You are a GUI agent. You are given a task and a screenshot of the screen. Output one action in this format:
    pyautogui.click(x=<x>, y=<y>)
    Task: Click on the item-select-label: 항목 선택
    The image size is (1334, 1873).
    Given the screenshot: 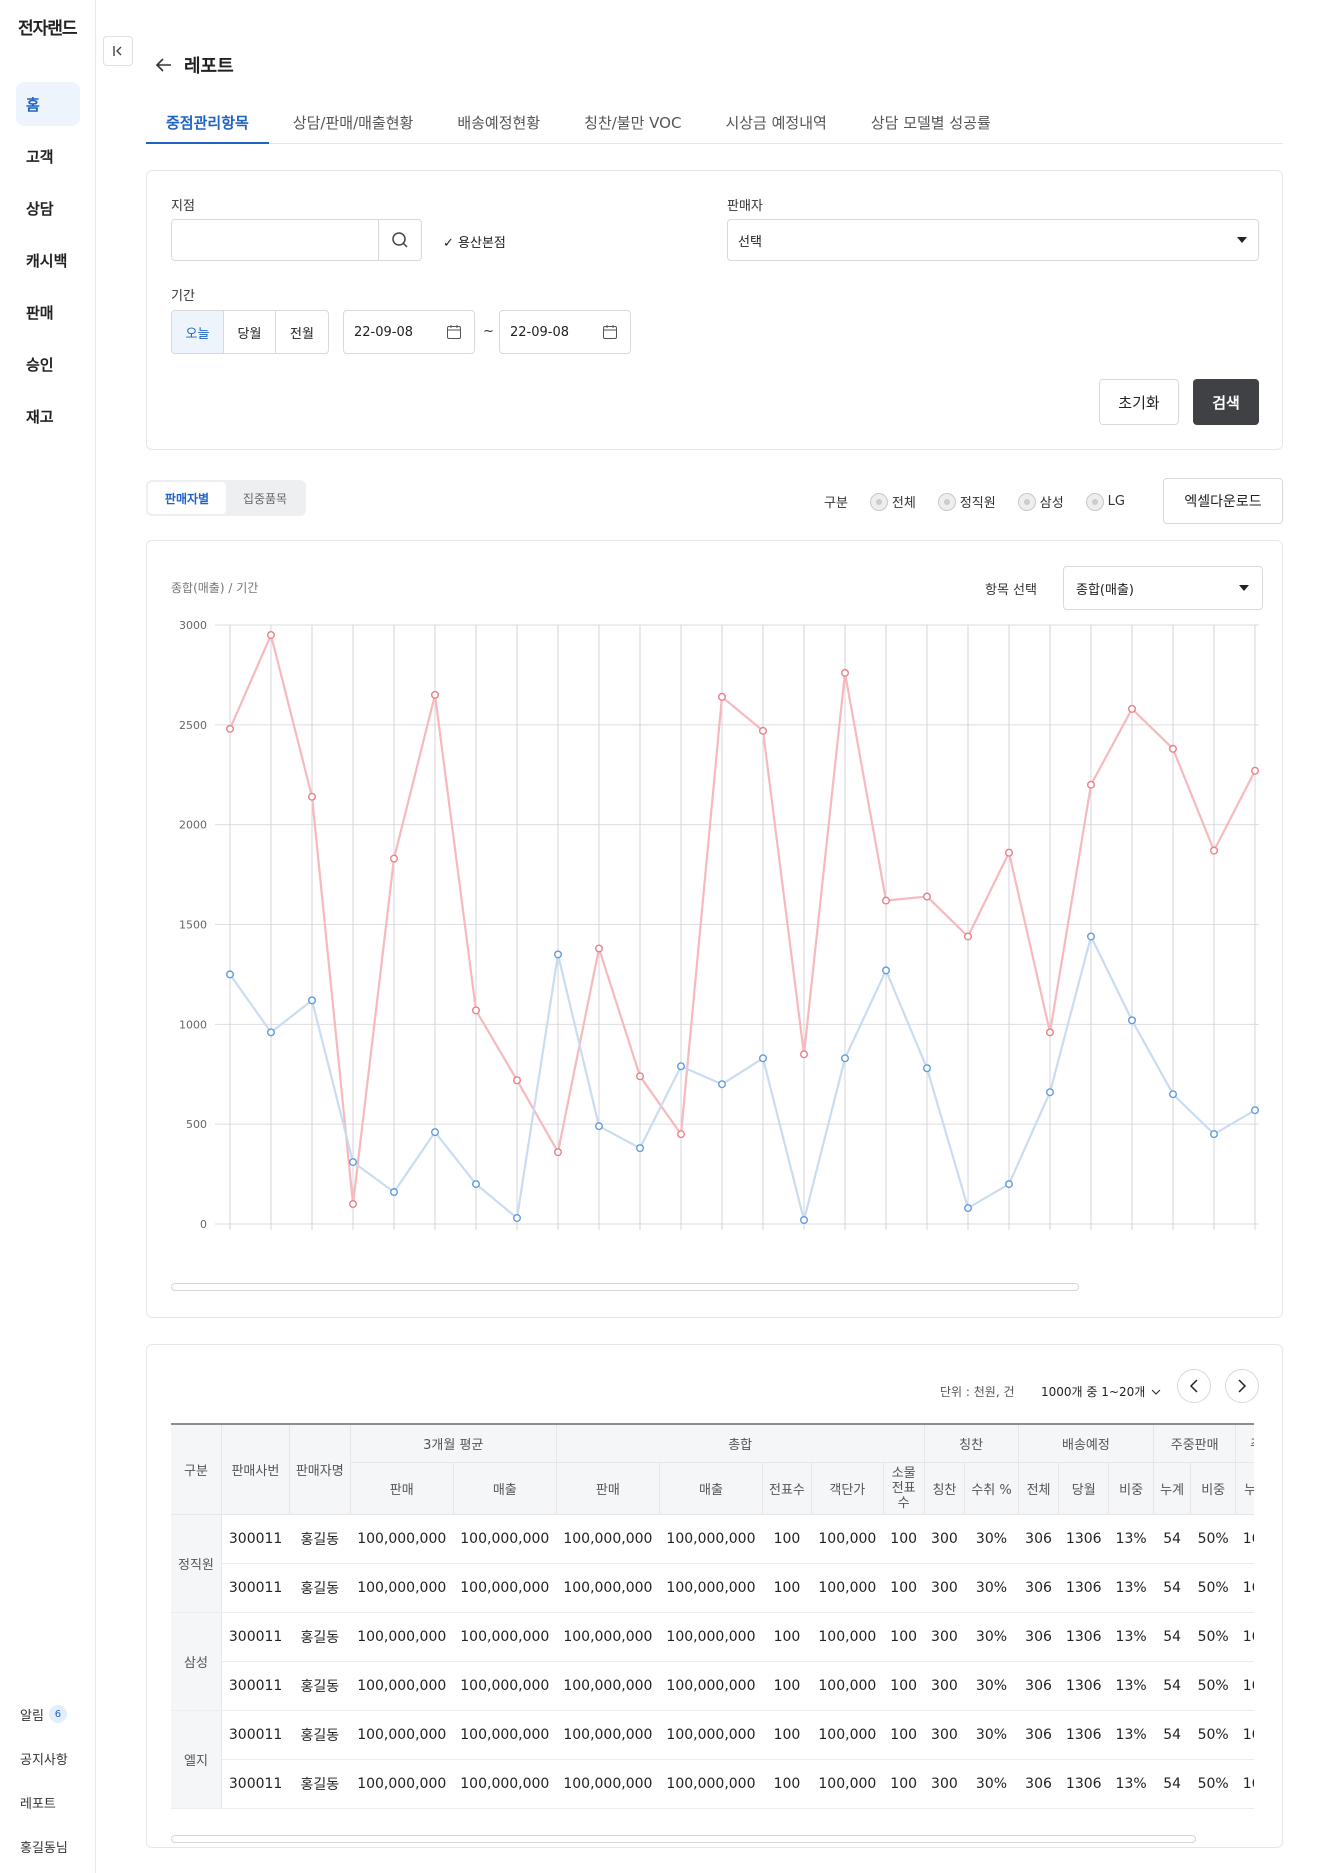 What is the action you would take?
    pyautogui.click(x=1011, y=590)
    